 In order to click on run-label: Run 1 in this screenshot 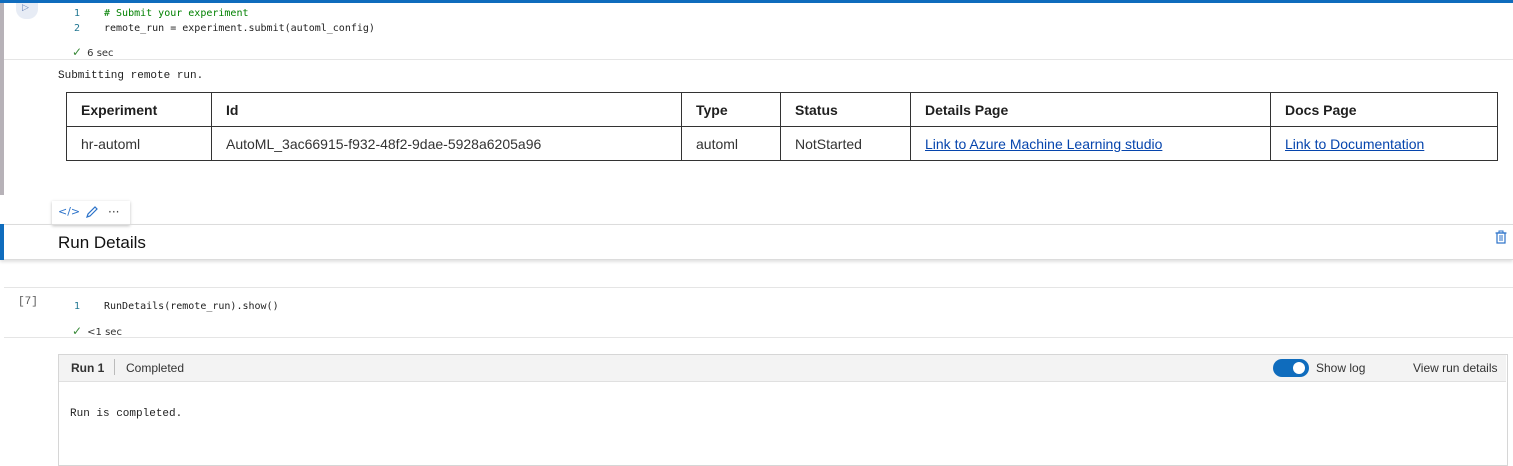, I will do `click(88, 368)`.